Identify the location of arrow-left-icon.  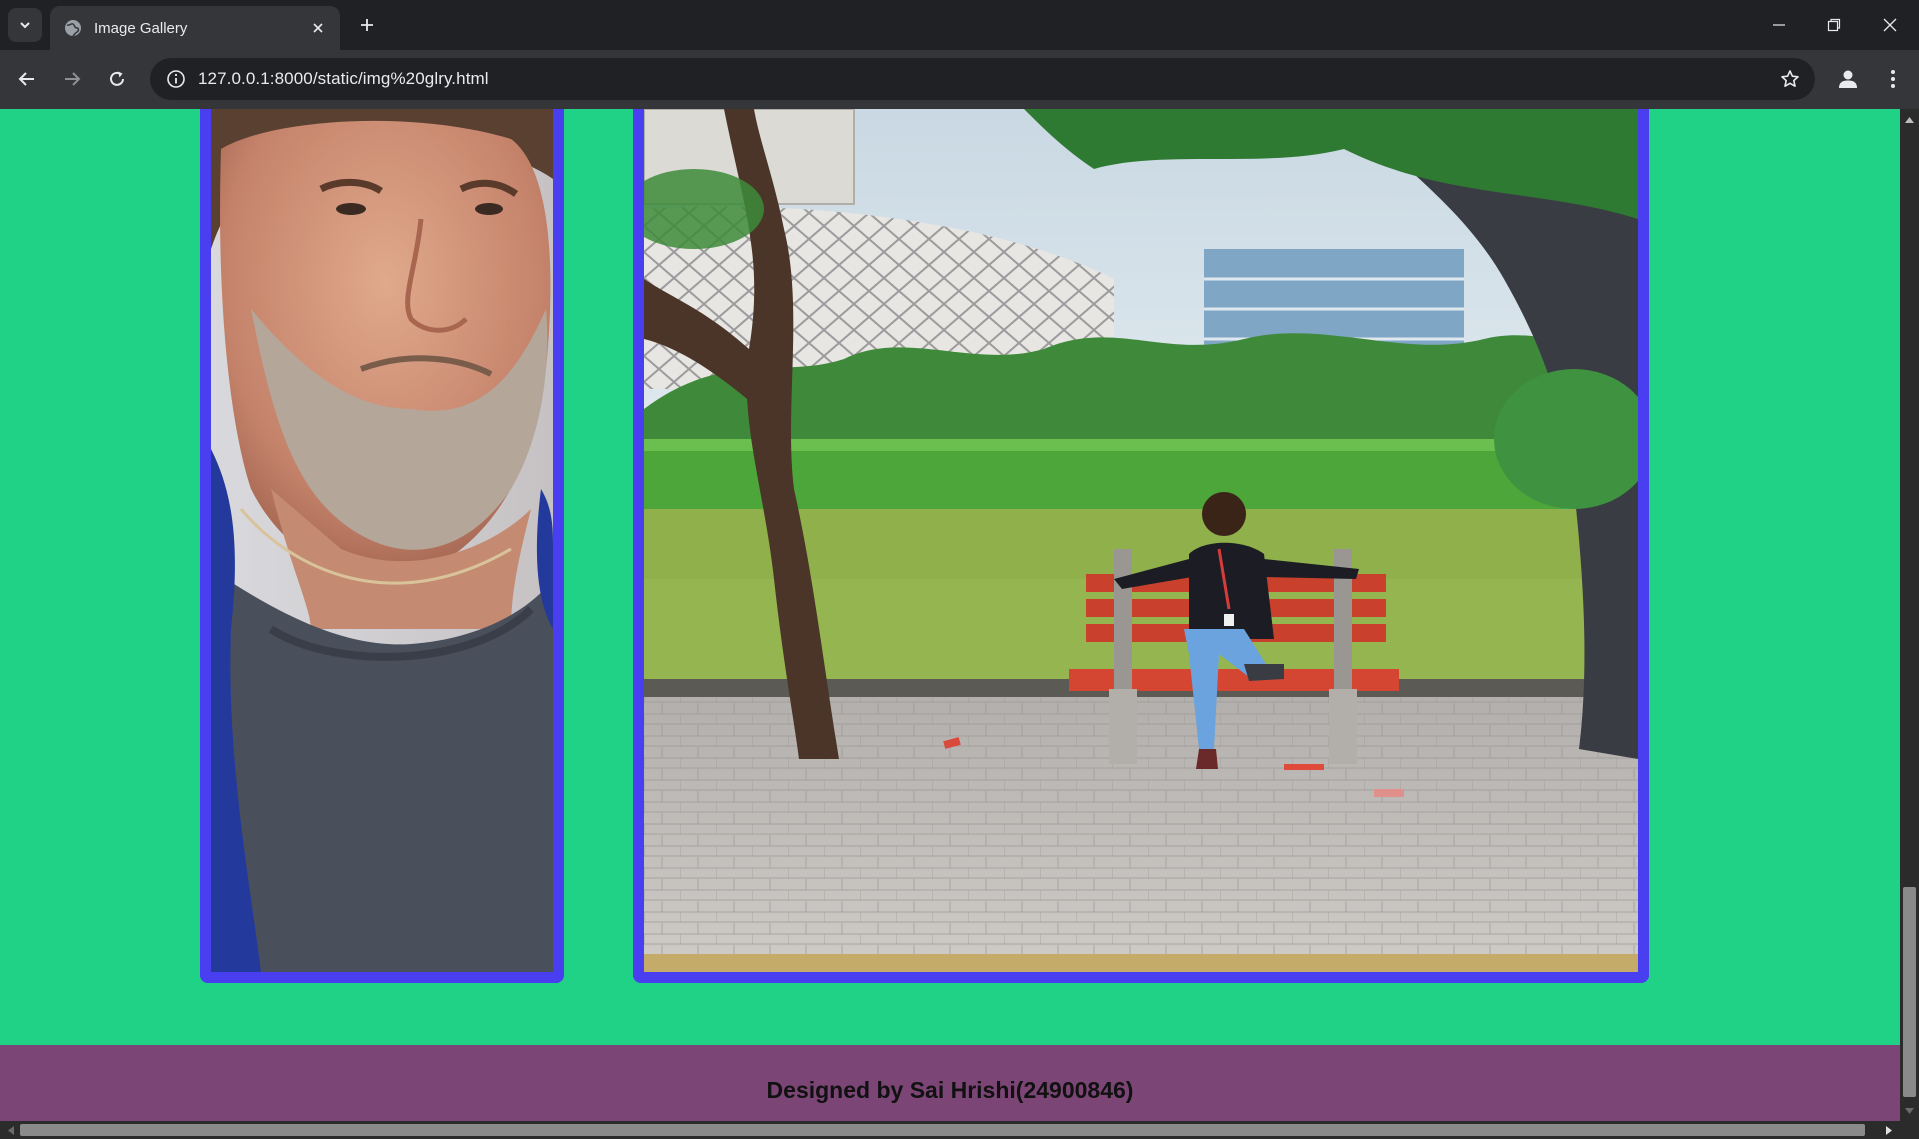
(26, 79).